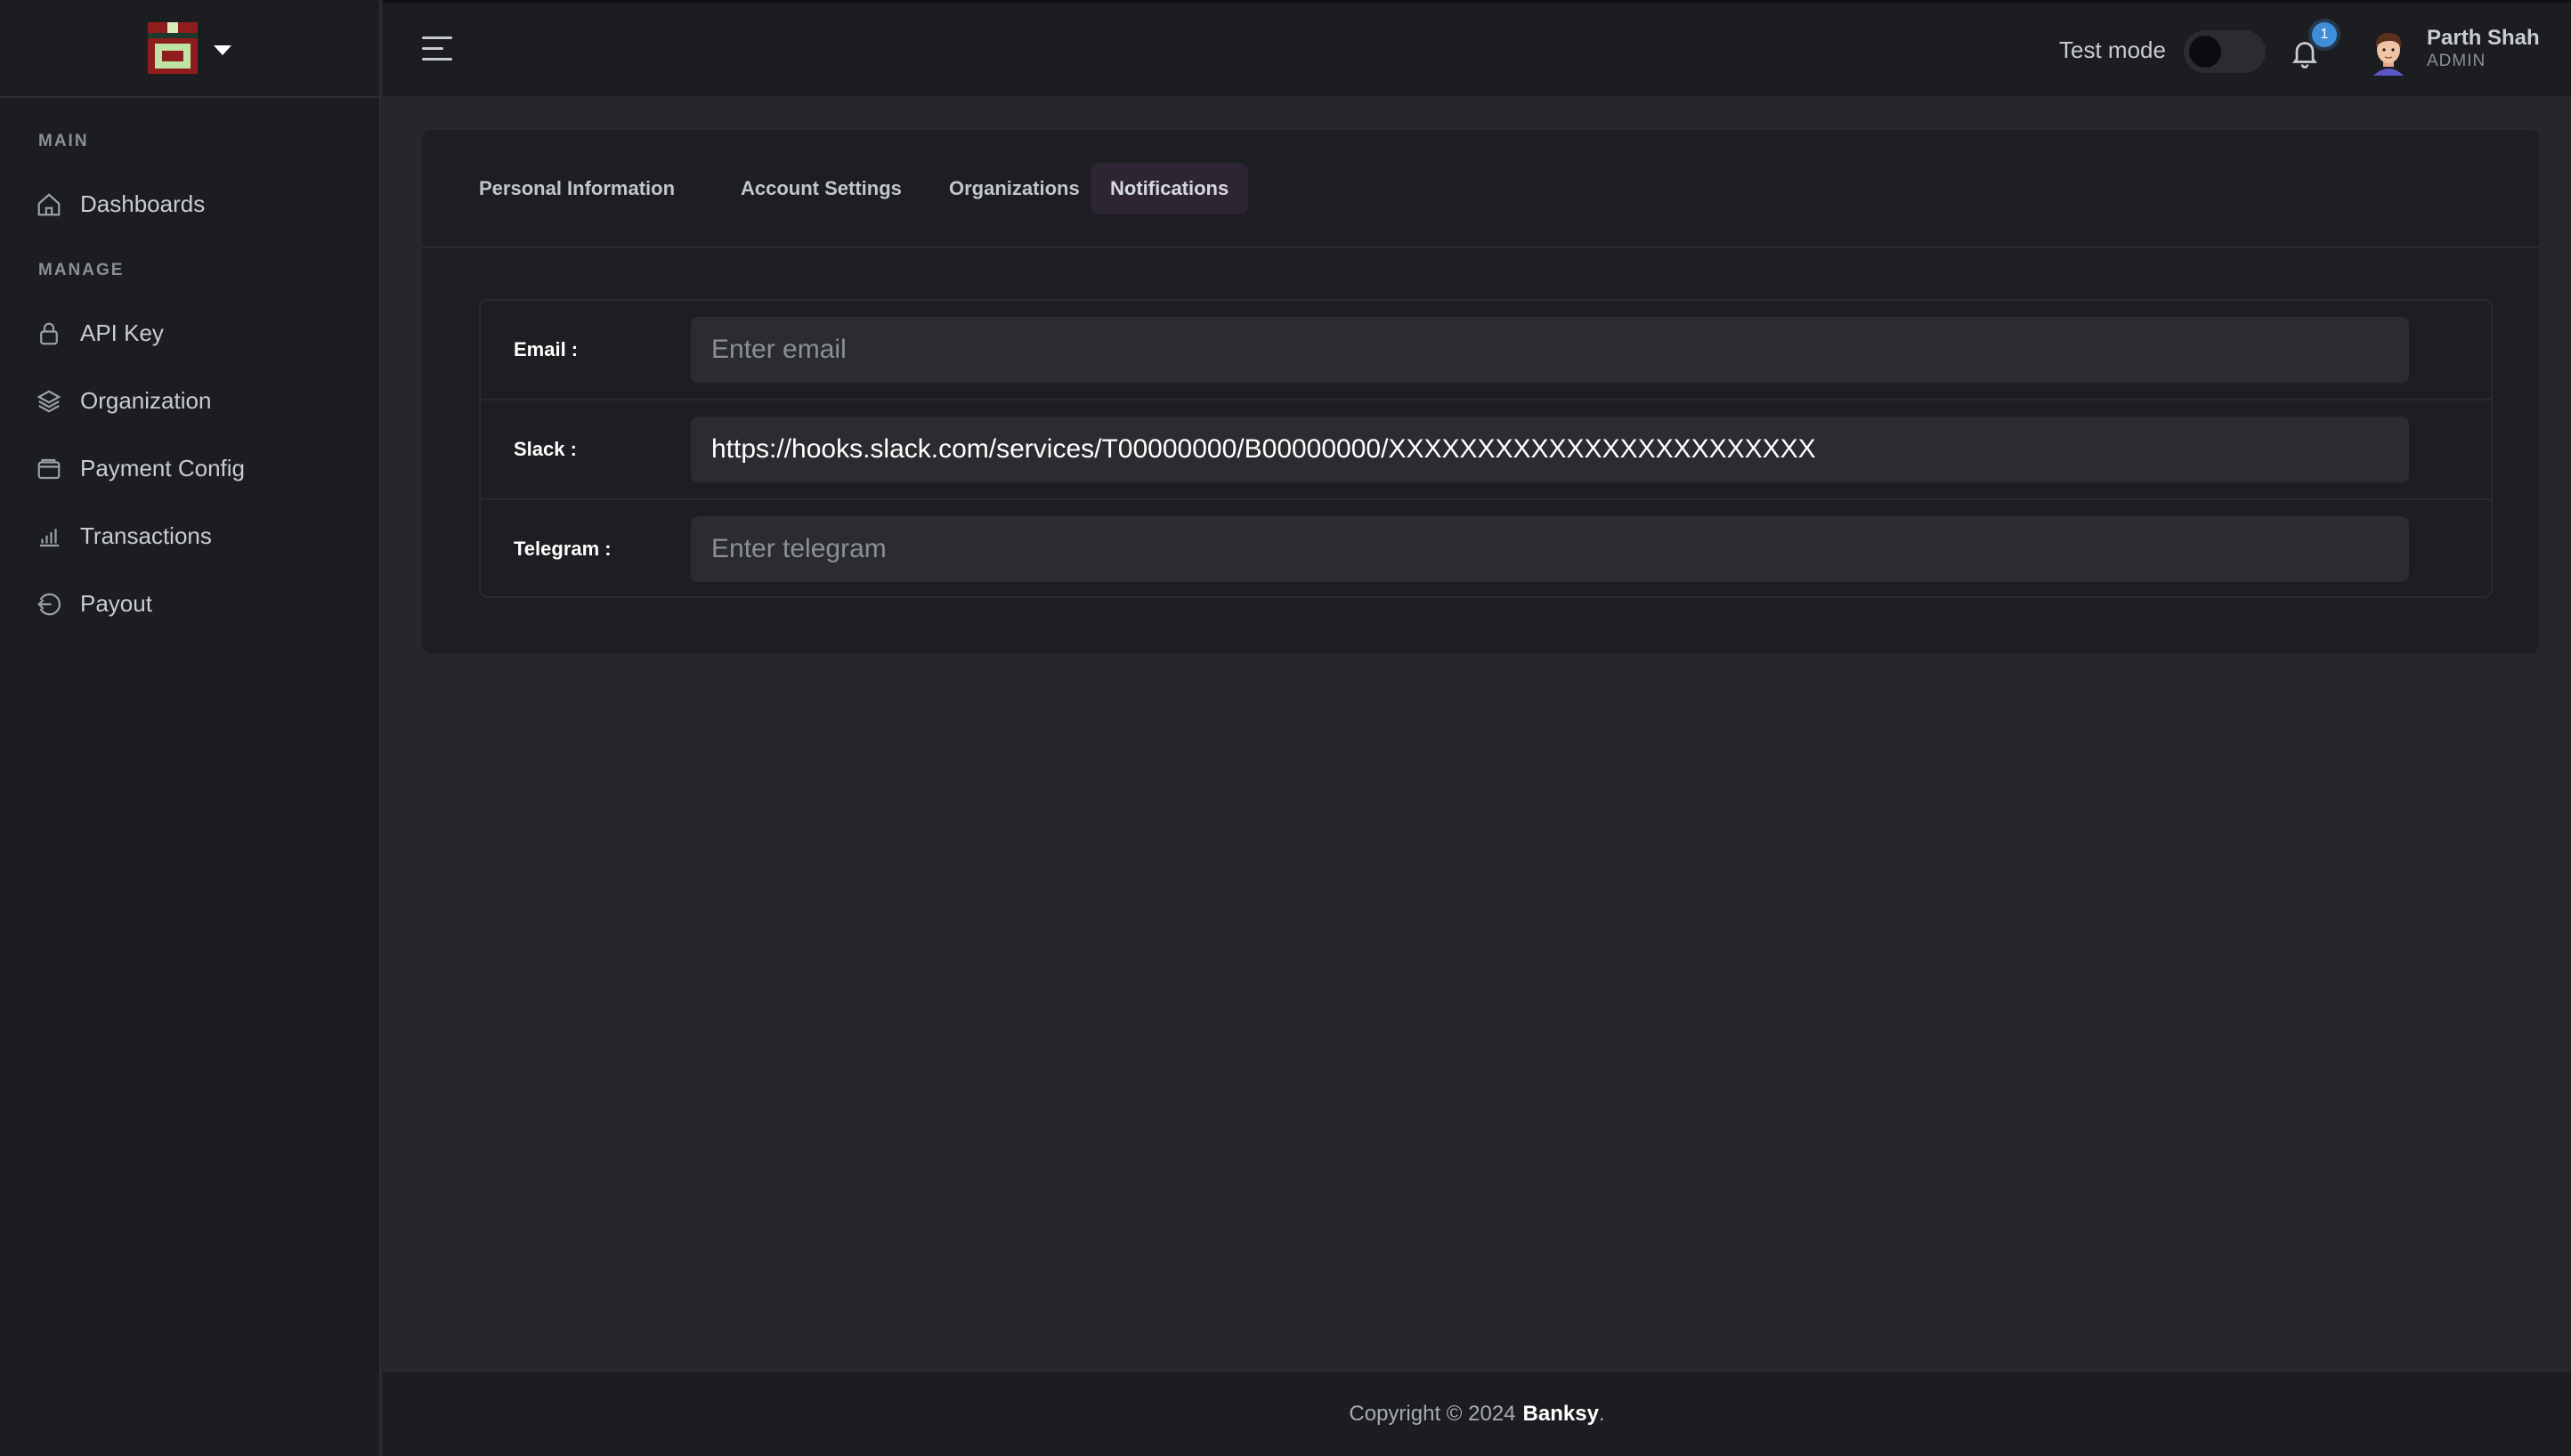 This screenshot has height=1456, width=2571. What do you see at coordinates (49, 604) in the screenshot?
I see `logout-icon` at bounding box center [49, 604].